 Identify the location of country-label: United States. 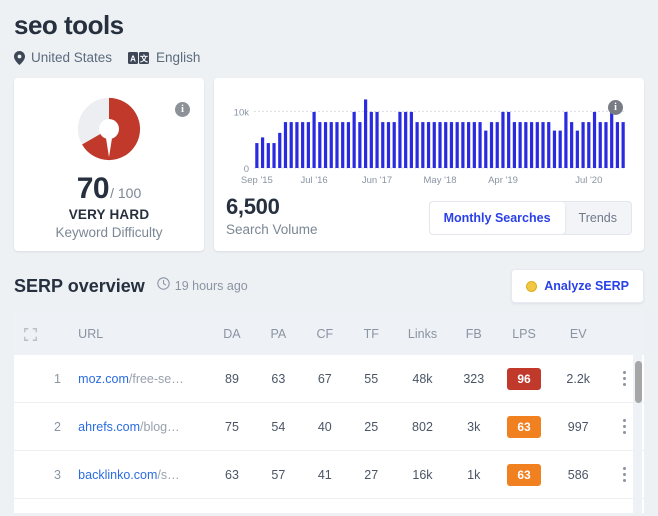
(72, 57).